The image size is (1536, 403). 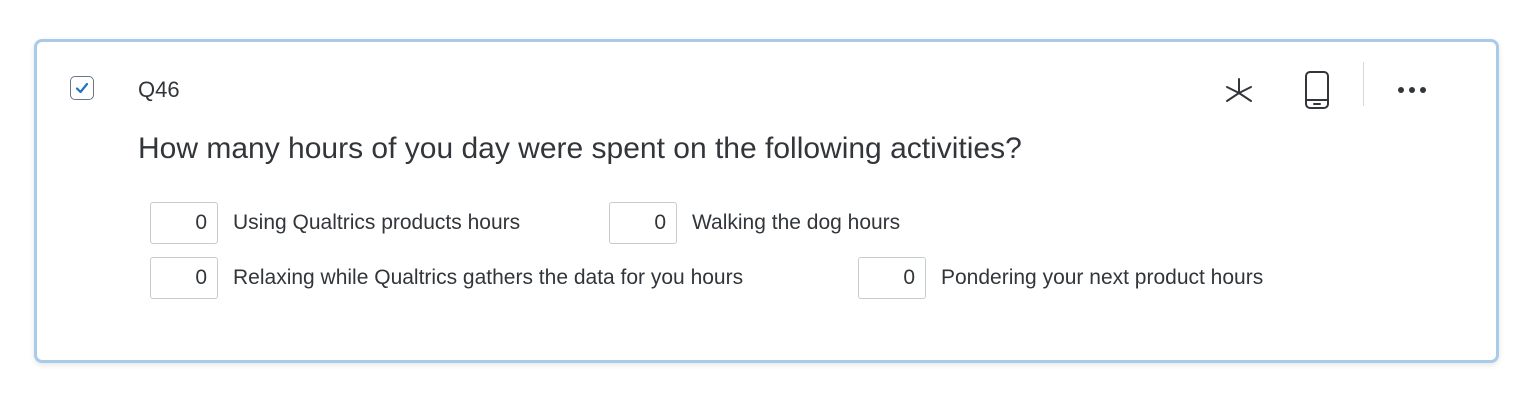 I want to click on checkmark-icon, so click(x=82, y=88).